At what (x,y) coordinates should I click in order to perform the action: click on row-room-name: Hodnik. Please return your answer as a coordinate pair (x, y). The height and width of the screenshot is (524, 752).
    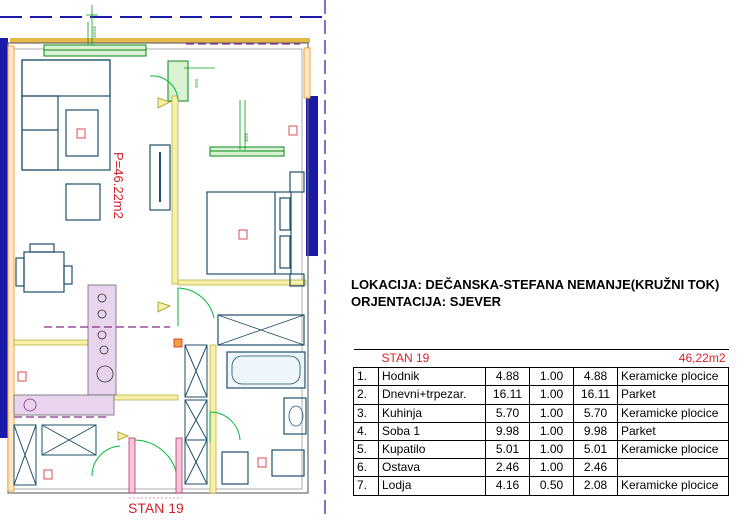
    Looking at the image, I should click on (432, 377).